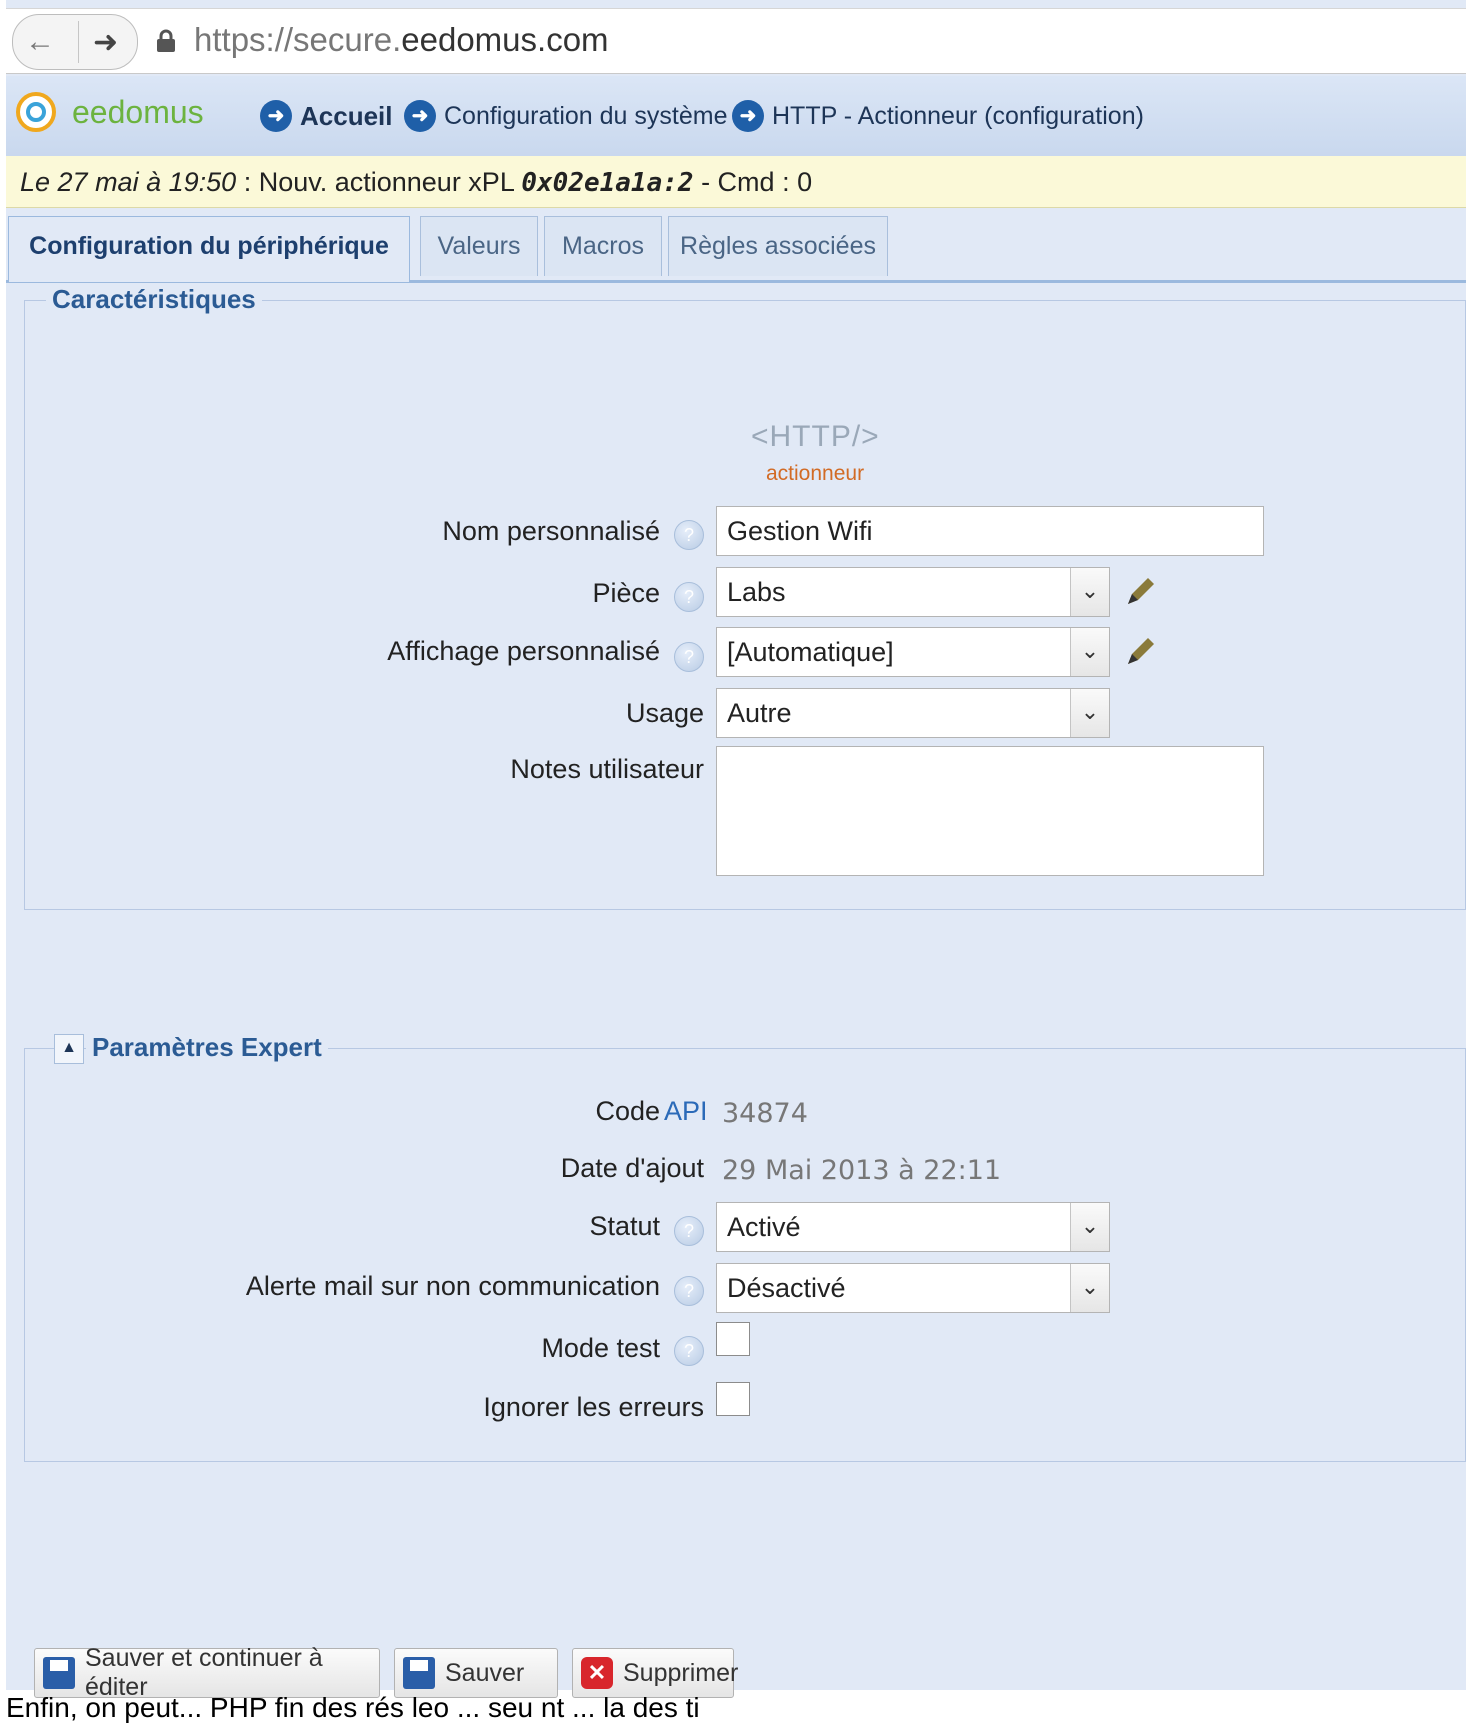 The height and width of the screenshot is (1724, 1469). What do you see at coordinates (476, 1673) in the screenshot?
I see `save-button: Sauver` at bounding box center [476, 1673].